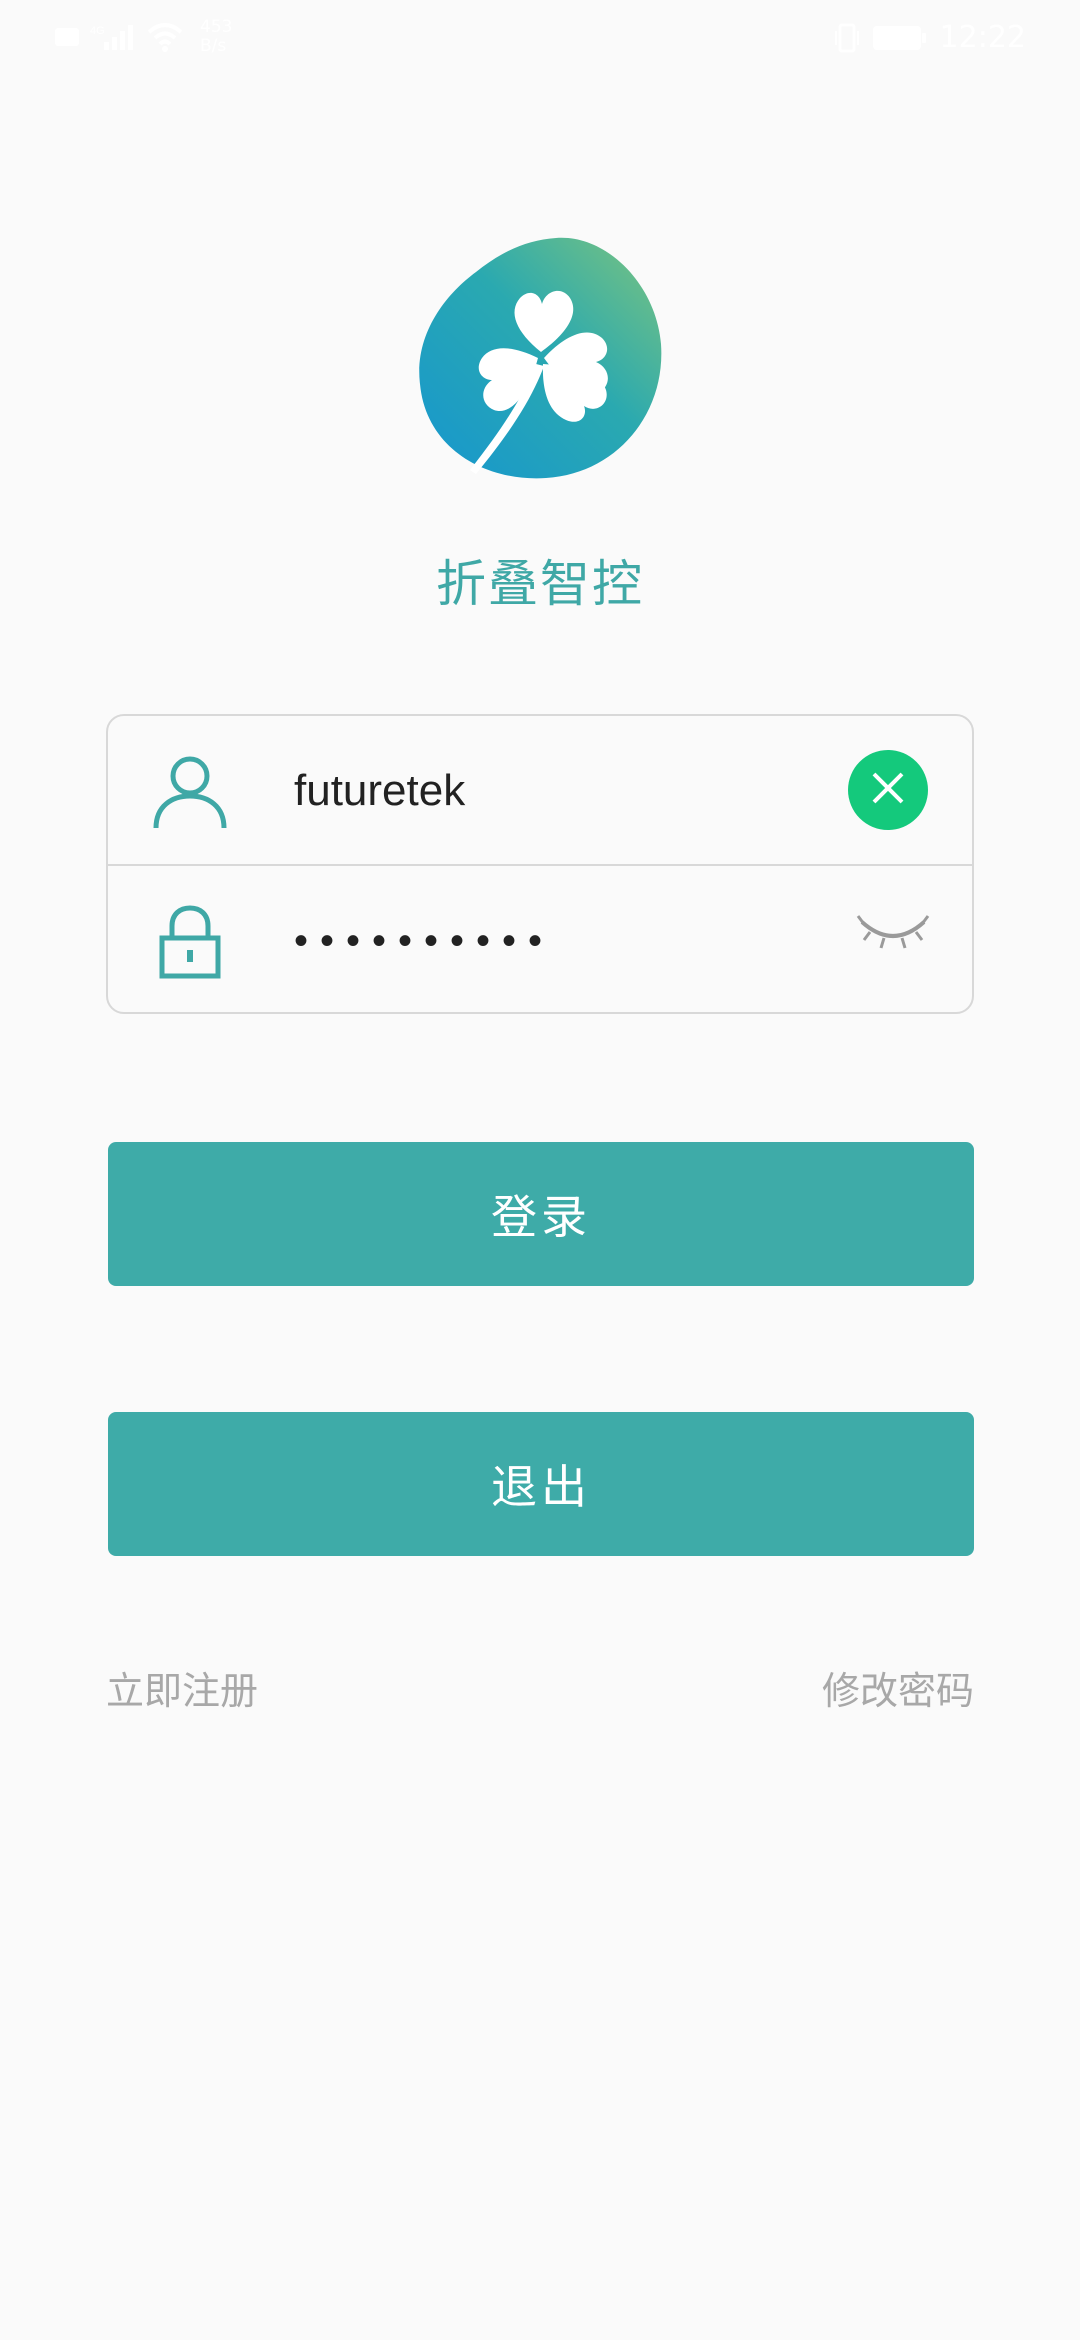 The image size is (1080, 2340). I want to click on lock-icon, so click(190, 942).